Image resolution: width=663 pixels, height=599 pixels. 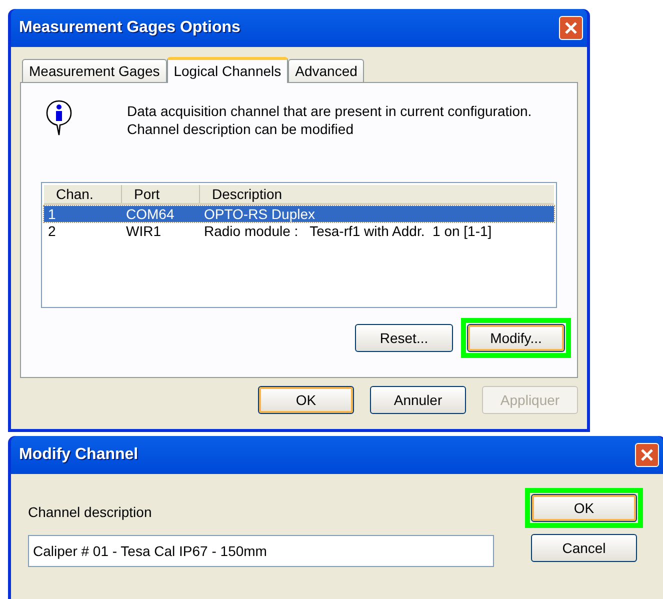 What do you see at coordinates (326, 70) in the screenshot?
I see `tab: Advanced` at bounding box center [326, 70].